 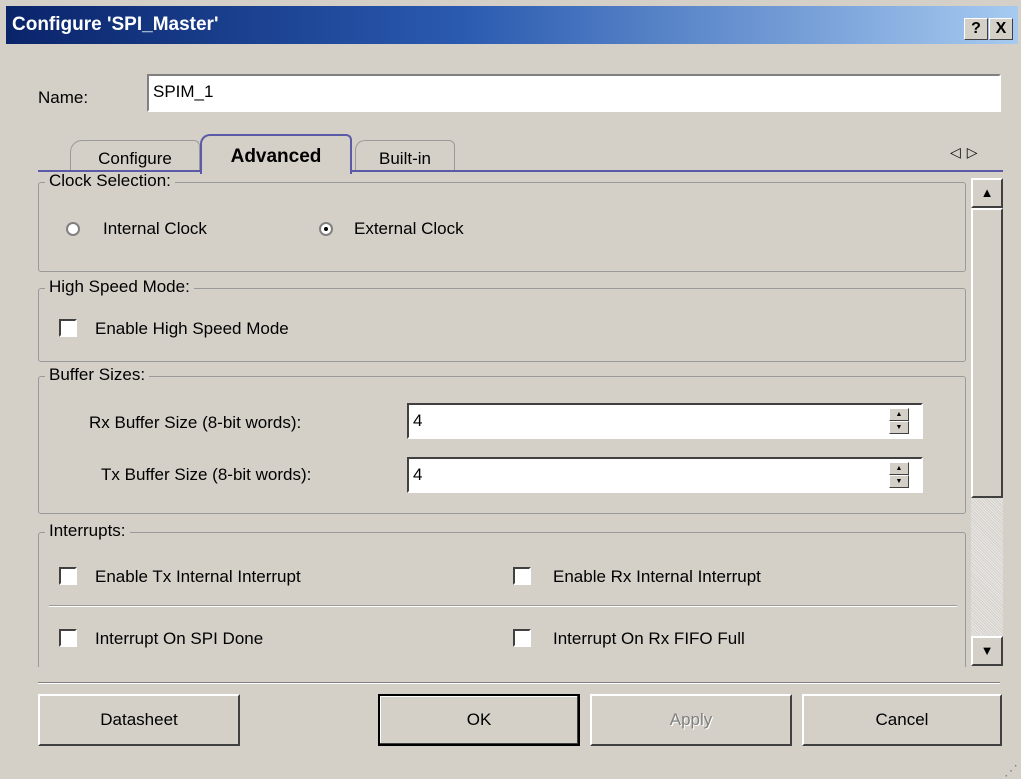 I want to click on tab-scroll-arrows: ◁▷, so click(x=967, y=152).